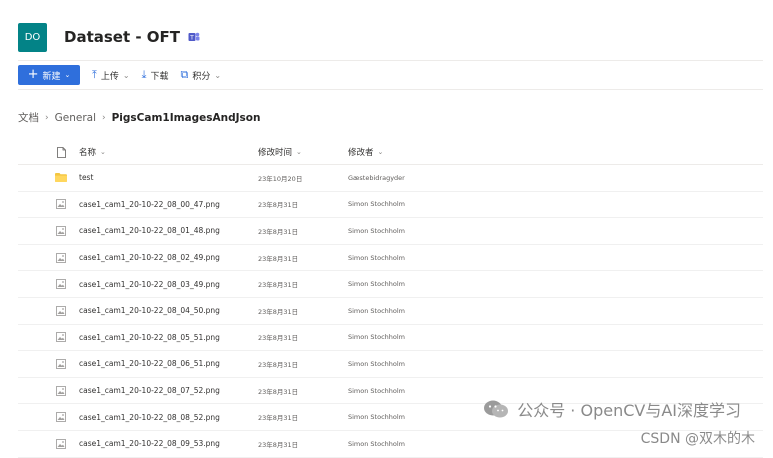 The width and height of the screenshot is (773, 458). I want to click on integrate-label: 积分, so click(201, 76).